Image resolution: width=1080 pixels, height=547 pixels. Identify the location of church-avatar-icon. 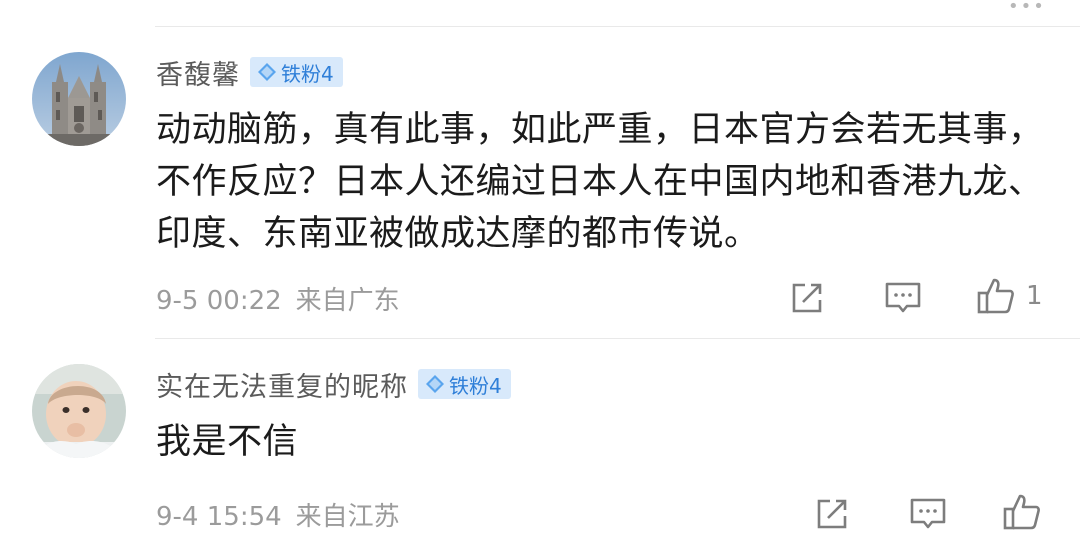
(79, 99).